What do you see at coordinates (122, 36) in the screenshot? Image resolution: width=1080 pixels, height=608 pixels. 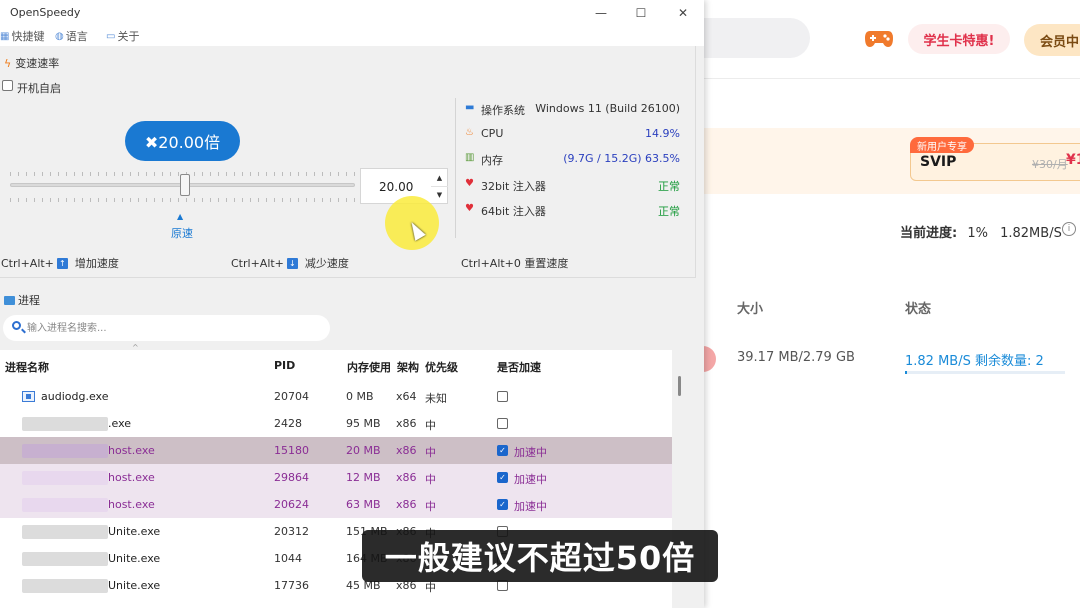 I see `menu-about: ▭ 关于` at bounding box center [122, 36].